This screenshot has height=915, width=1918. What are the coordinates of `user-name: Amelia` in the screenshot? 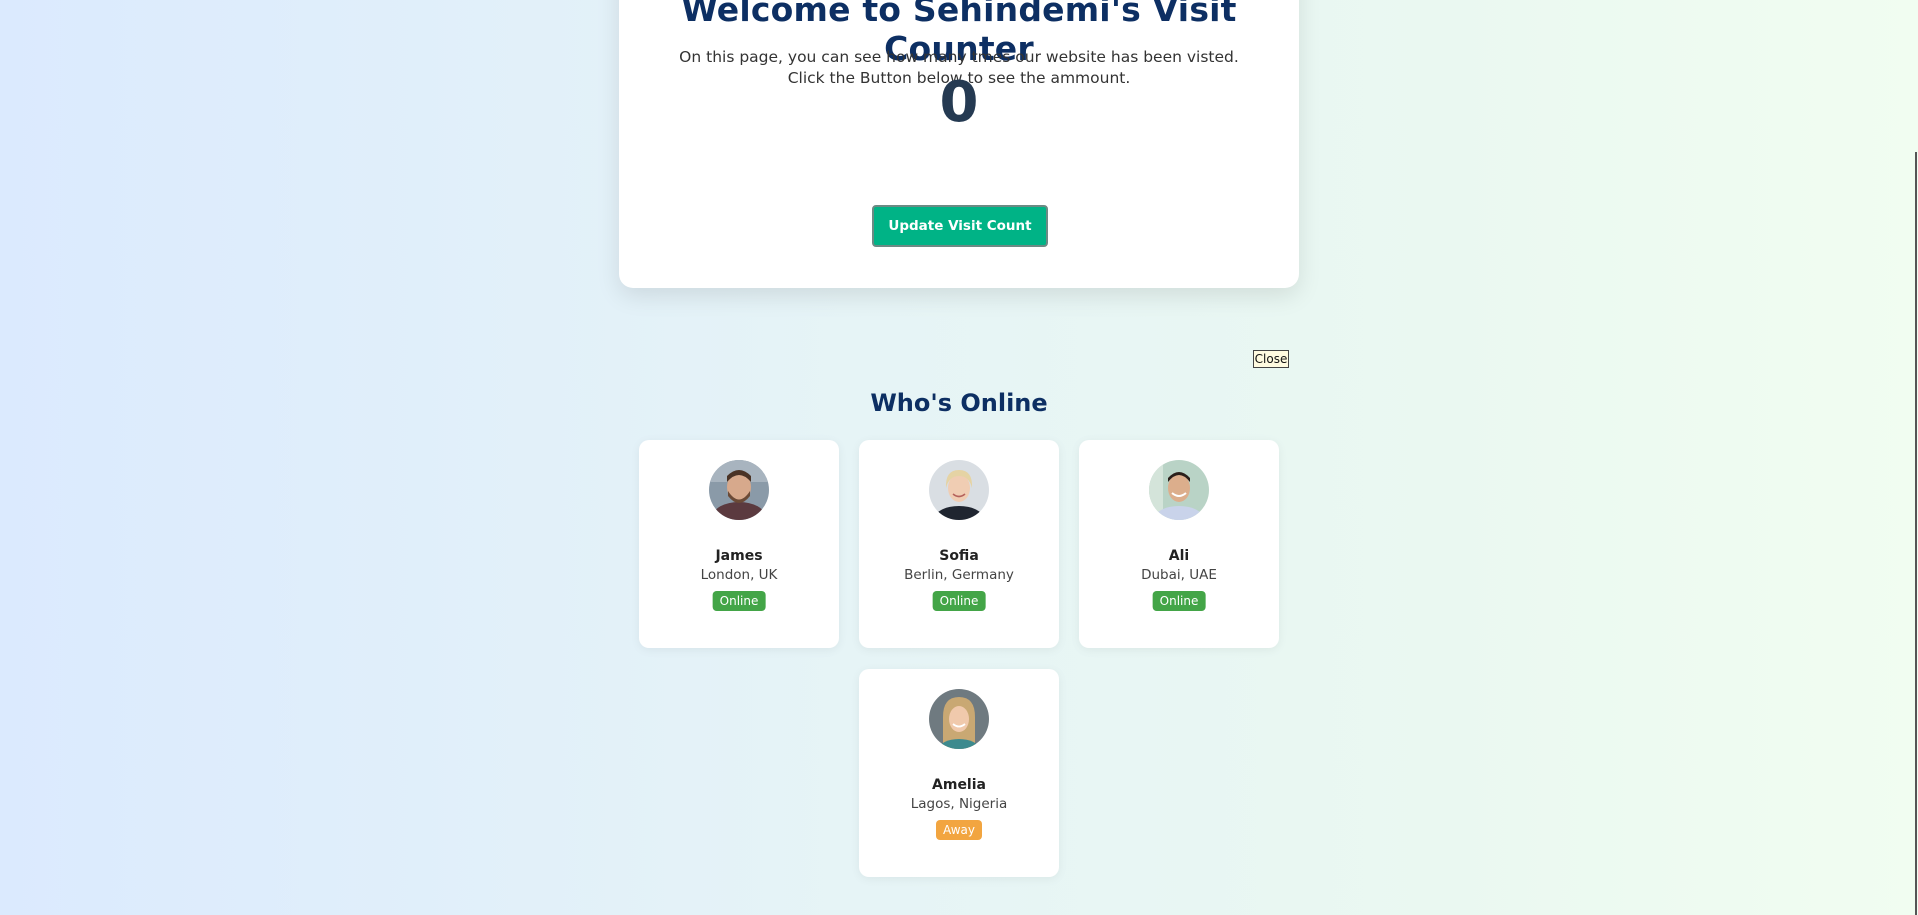 It's located at (959, 785).